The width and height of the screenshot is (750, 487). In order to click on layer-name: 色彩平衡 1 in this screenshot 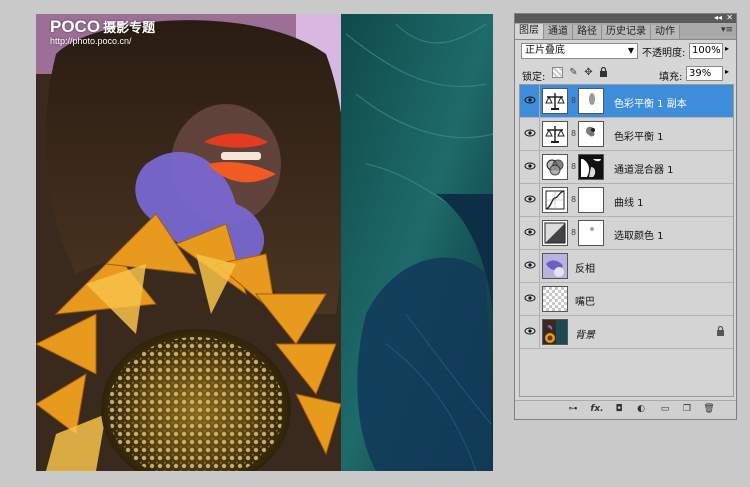, I will do `click(639, 135)`.